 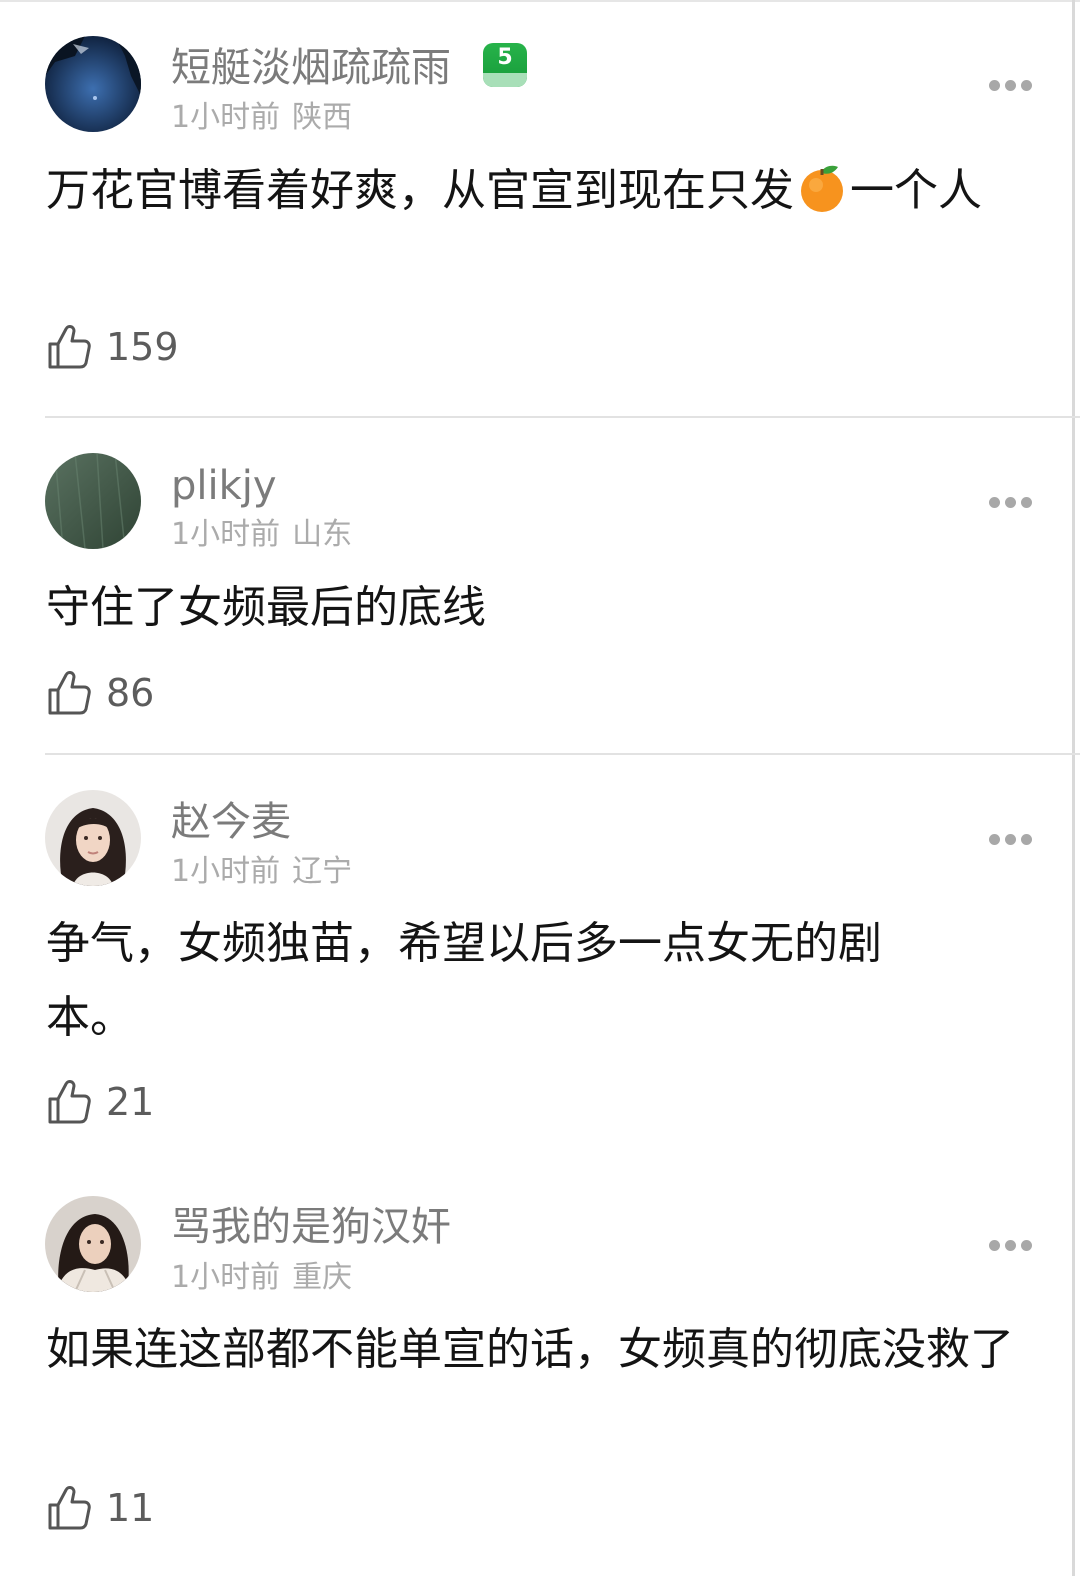 What do you see at coordinates (226, 1277) in the screenshot?
I see `comment-time: 1小时前` at bounding box center [226, 1277].